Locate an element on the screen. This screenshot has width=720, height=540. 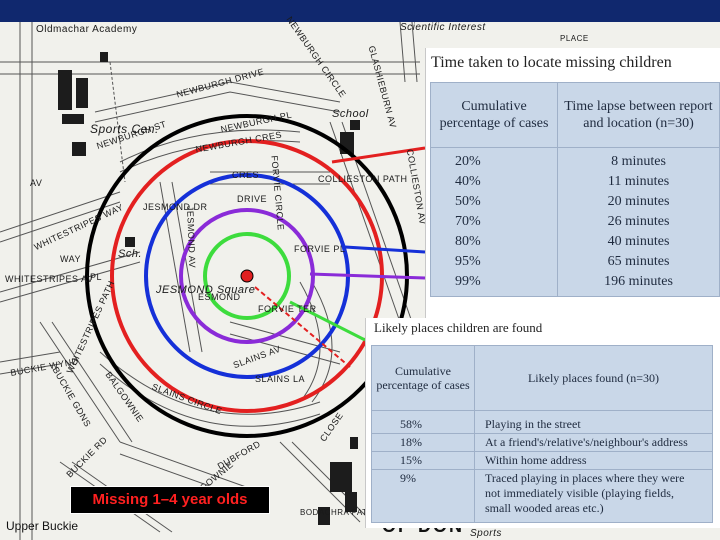
street-cres: CRES is located at coordinates (246, 175).